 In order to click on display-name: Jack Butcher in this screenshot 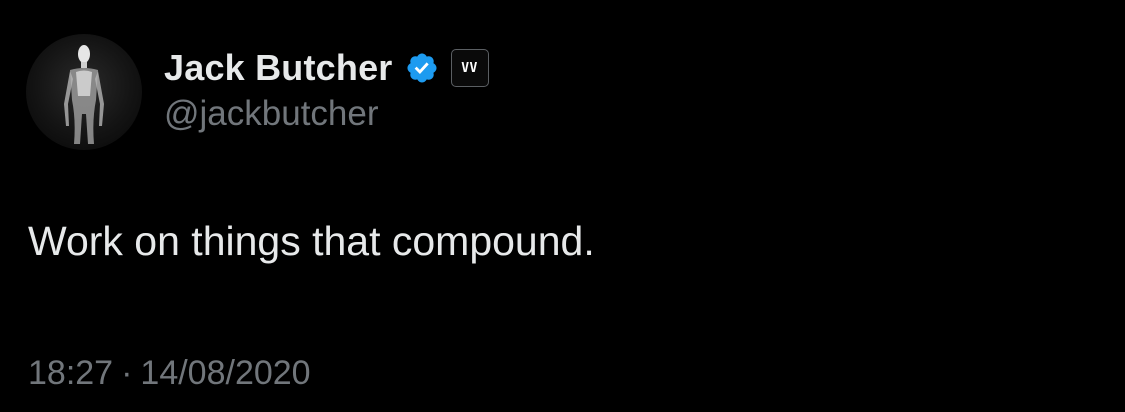, I will do `click(278, 68)`.